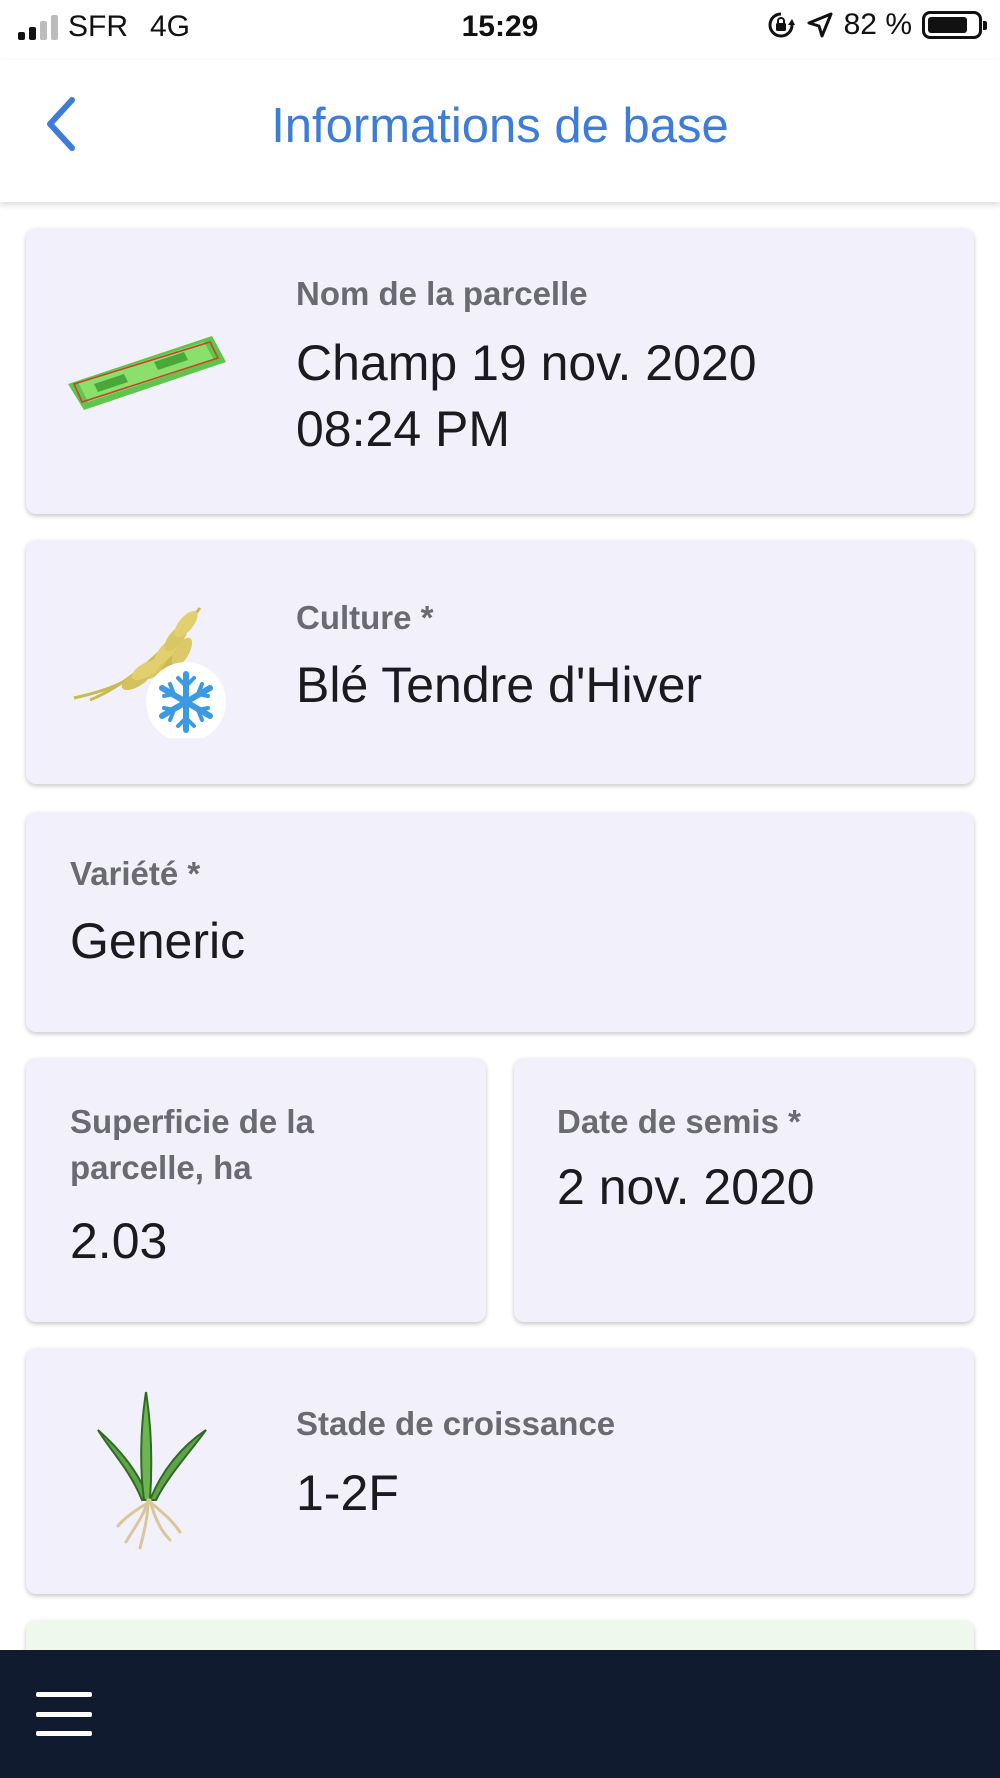  I want to click on location-arrow-icon, so click(820, 25).